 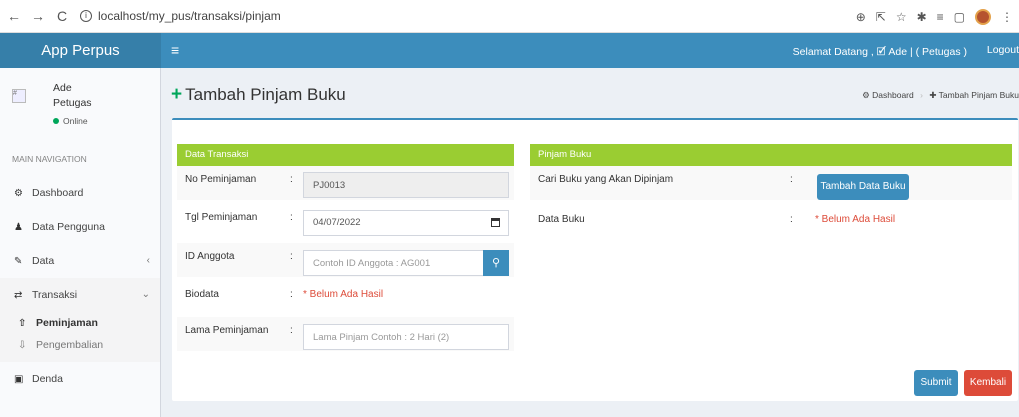 I want to click on sidebar-item-label: Dashboard, so click(x=58, y=193).